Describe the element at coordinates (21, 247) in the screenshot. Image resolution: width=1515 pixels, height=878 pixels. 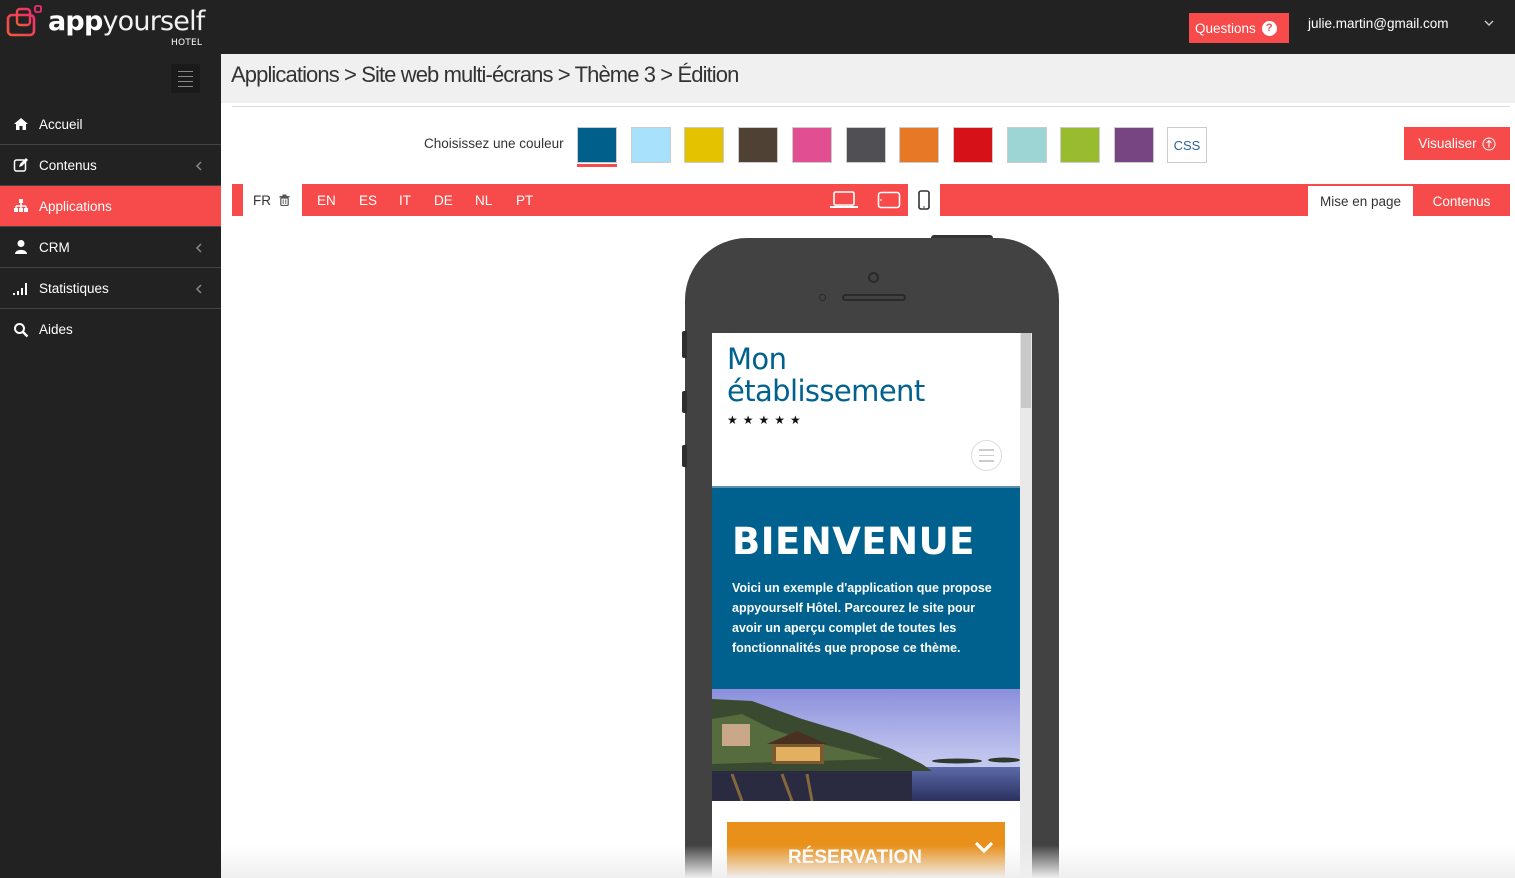
I see `user-icon` at that location.